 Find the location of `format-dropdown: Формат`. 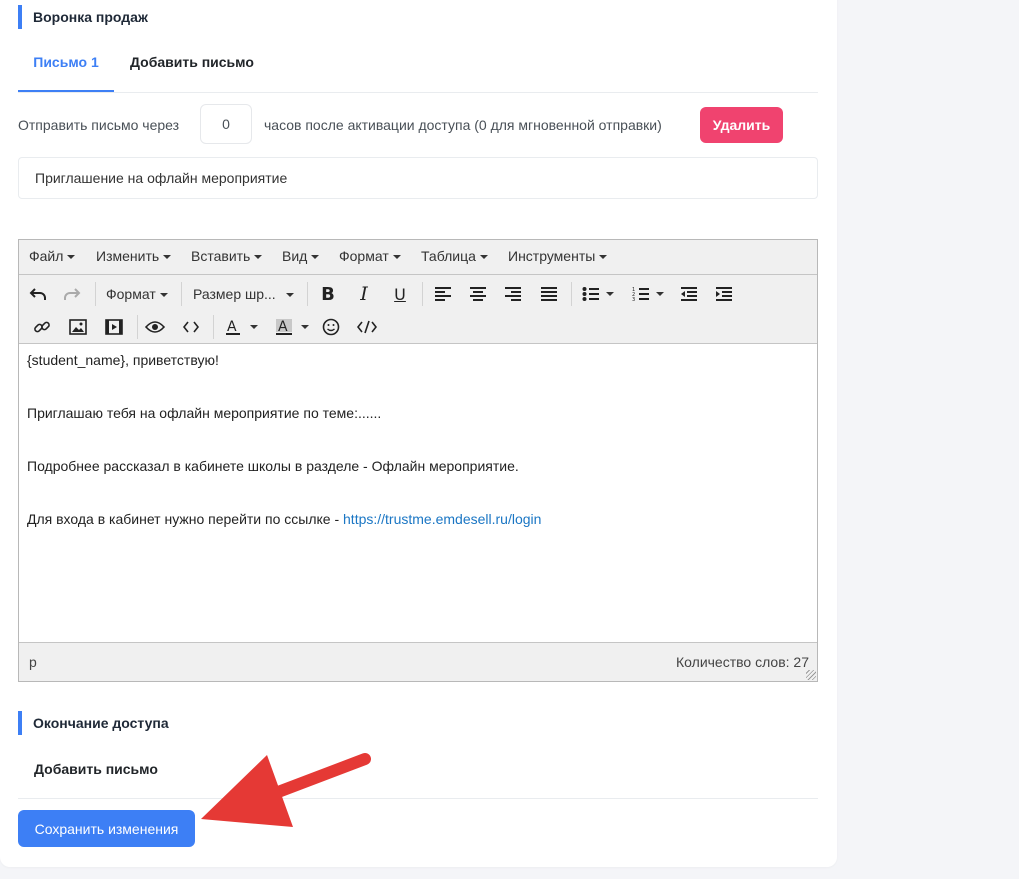

format-dropdown: Формат is located at coordinates (137, 294).